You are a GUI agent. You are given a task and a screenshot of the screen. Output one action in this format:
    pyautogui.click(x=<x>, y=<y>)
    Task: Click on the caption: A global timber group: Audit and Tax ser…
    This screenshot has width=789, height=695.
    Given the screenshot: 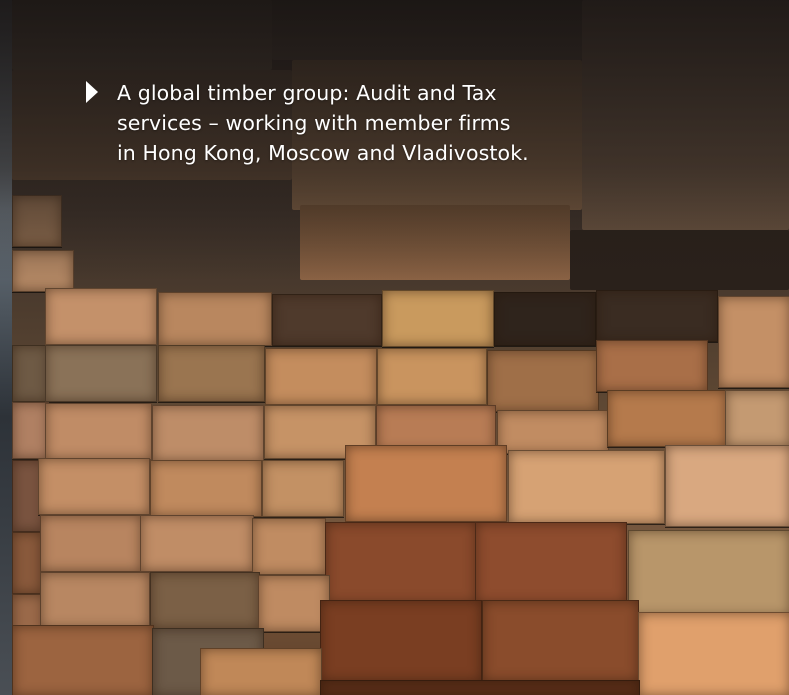 What is the action you would take?
    pyautogui.click(x=346, y=123)
    